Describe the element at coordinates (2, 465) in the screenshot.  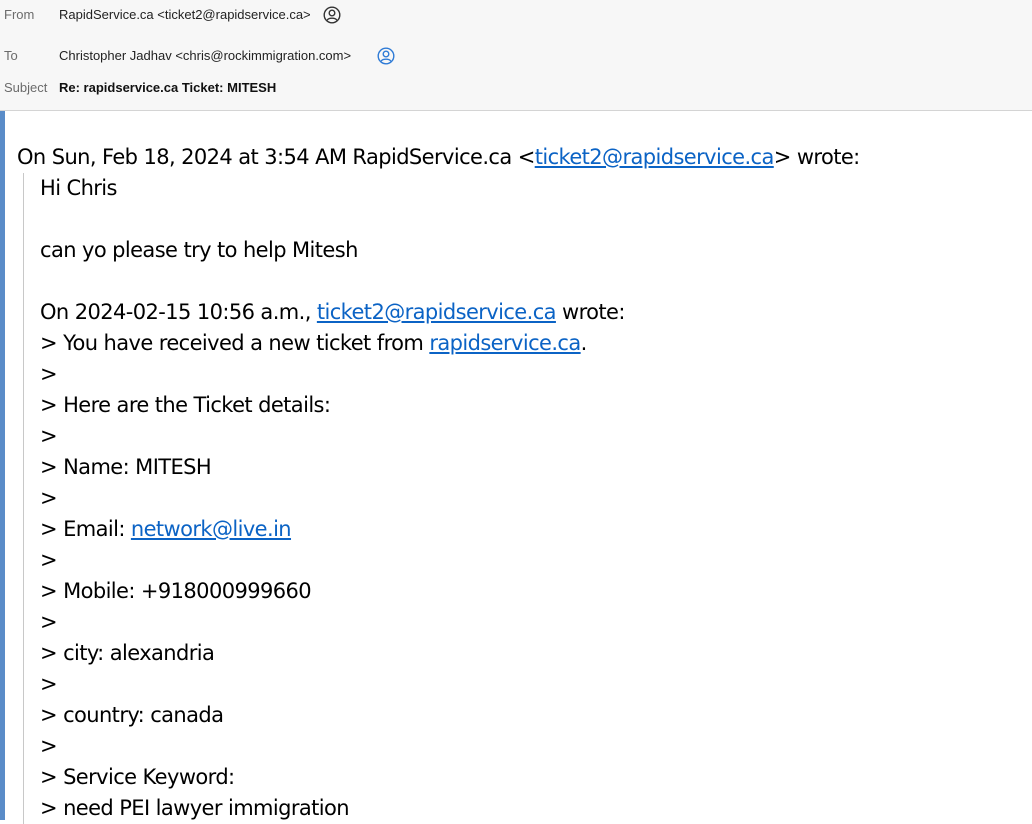
I see `message-accent-bar` at that location.